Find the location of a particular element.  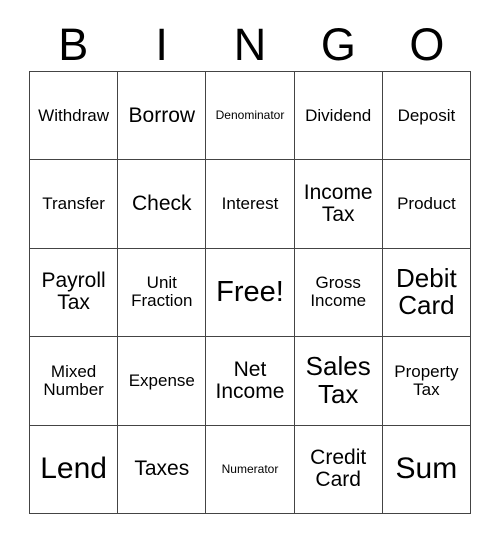

header-letter-b: B is located at coordinates (73, 44).